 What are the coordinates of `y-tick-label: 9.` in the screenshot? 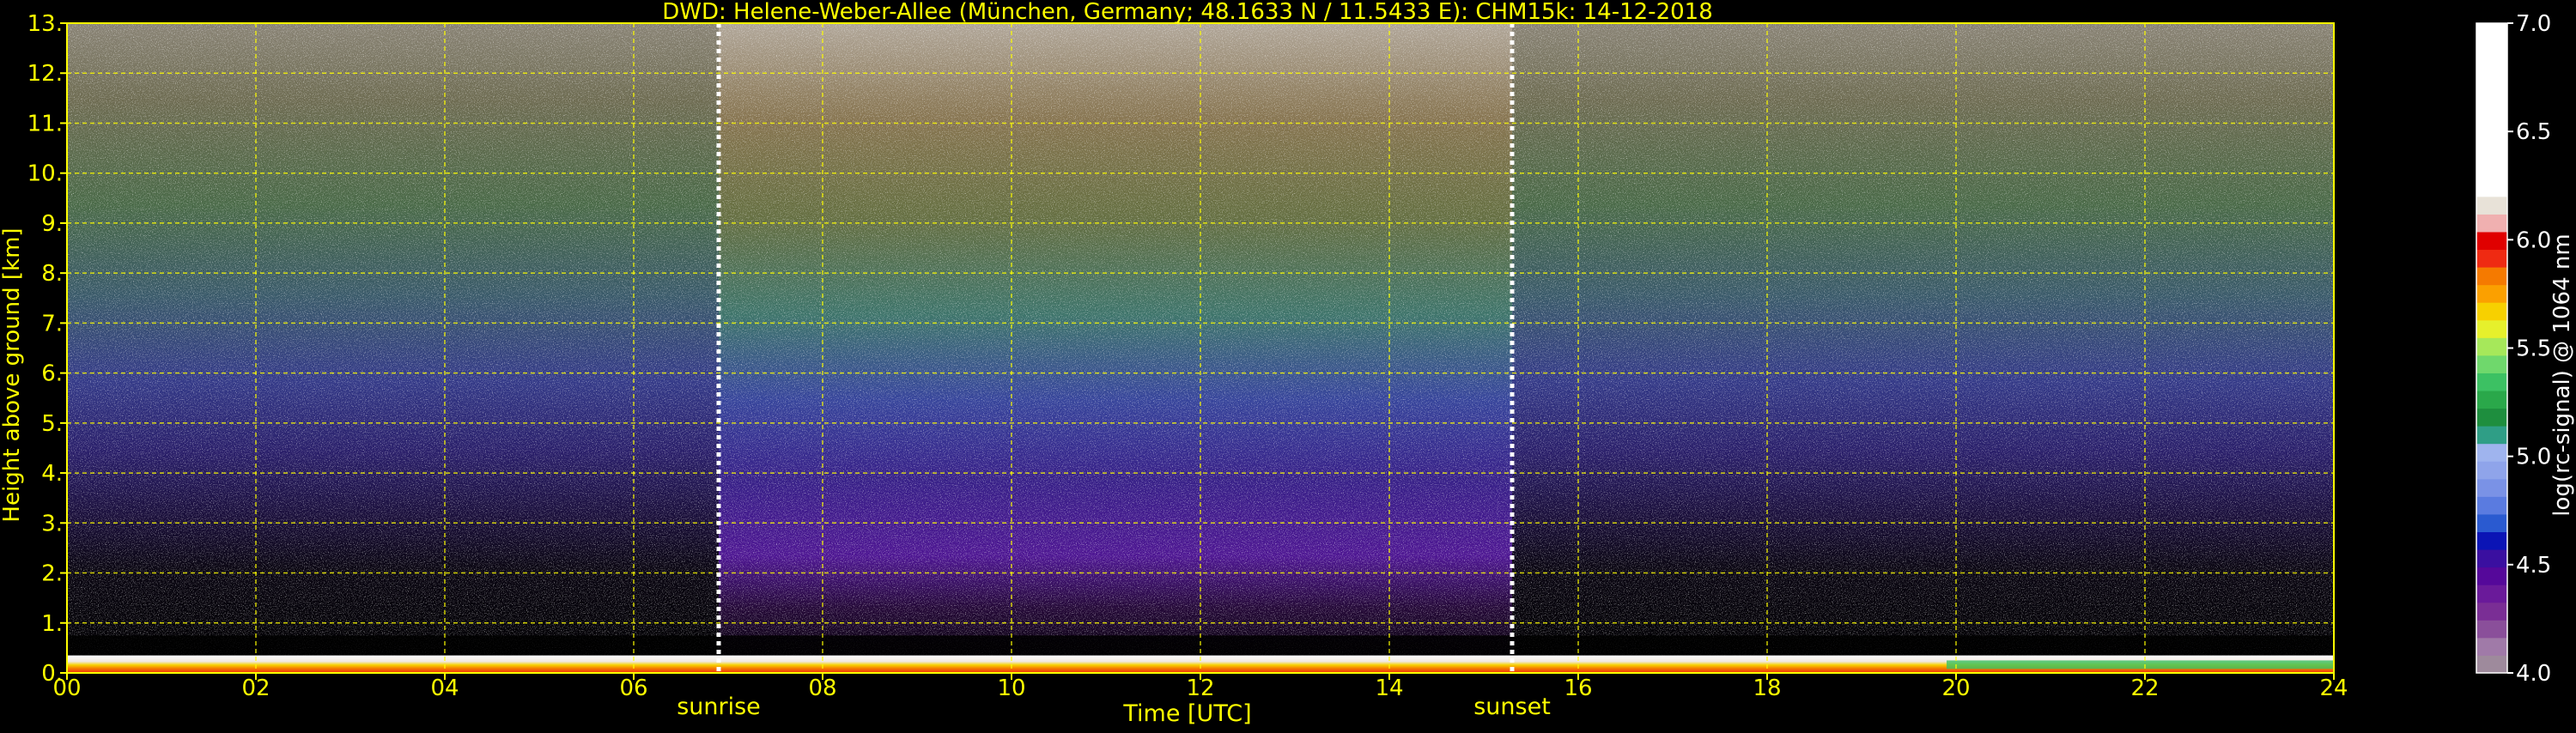 It's located at (52, 224).